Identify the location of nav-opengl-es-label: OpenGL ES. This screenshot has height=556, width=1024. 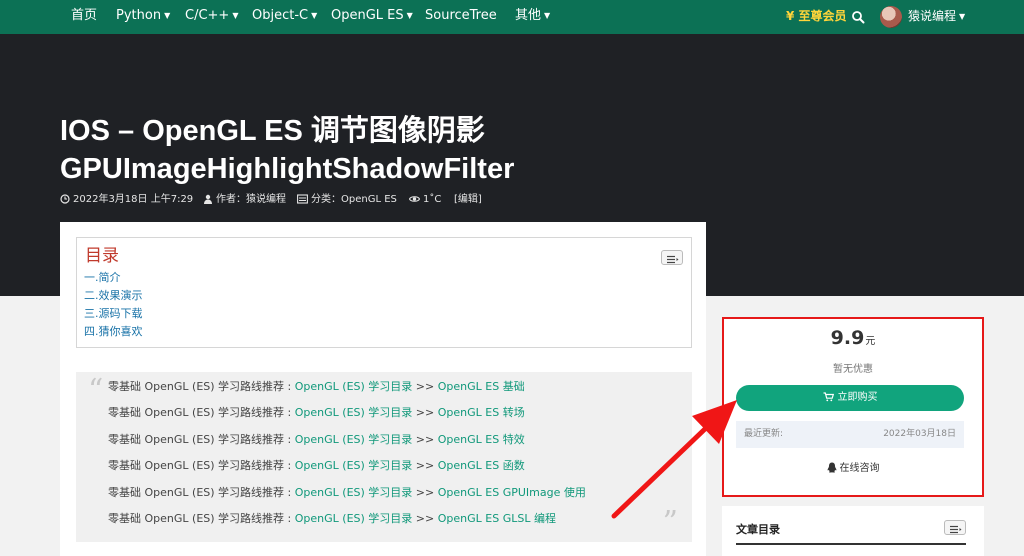
(367, 15).